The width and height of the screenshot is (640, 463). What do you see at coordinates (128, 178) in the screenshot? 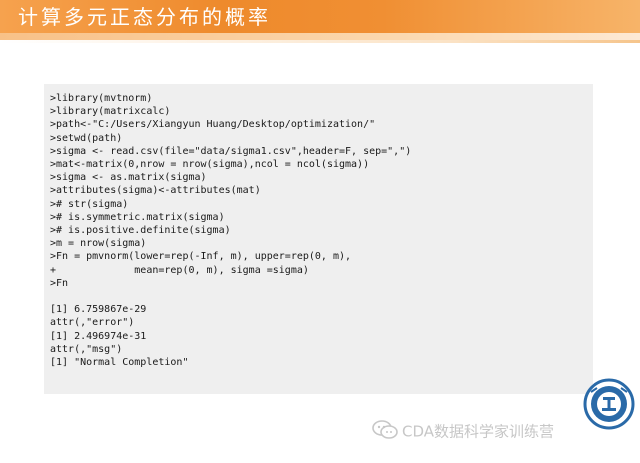
I see `code-line: >sigma <- as.matrix(sigma)` at bounding box center [128, 178].